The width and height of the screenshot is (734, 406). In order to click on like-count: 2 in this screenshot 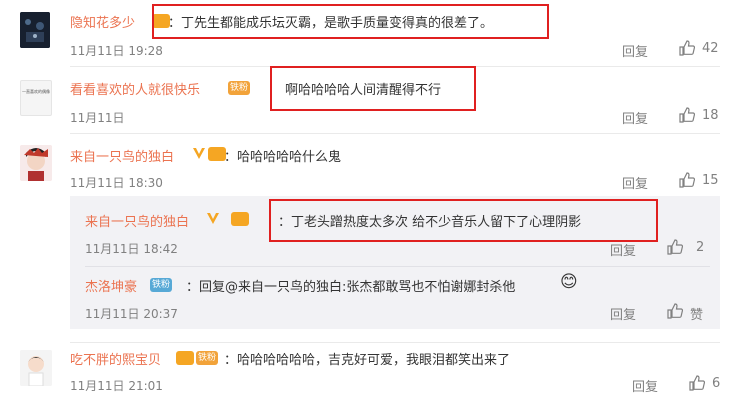, I will do `click(700, 247)`.